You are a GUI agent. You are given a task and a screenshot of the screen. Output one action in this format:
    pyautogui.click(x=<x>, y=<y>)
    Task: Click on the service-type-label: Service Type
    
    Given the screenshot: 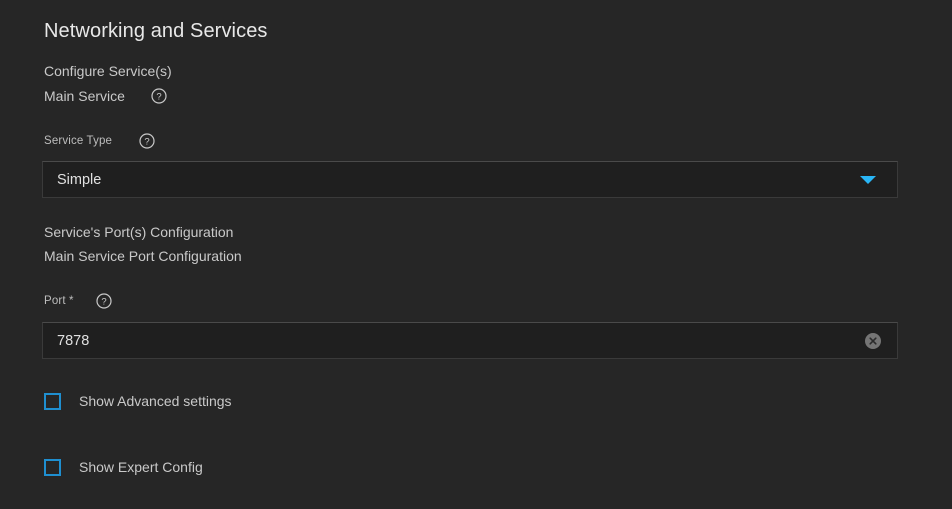 What is the action you would take?
    pyautogui.click(x=78, y=141)
    